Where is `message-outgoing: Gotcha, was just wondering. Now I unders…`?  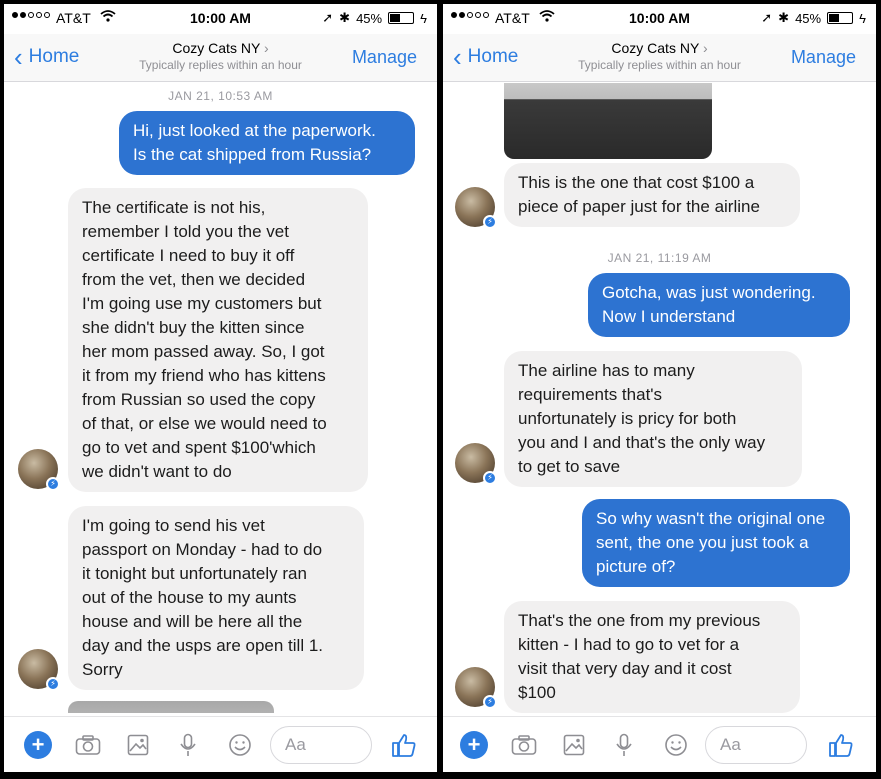
message-outgoing: Gotcha, was just wondering. Now I unders… is located at coordinates (719, 305).